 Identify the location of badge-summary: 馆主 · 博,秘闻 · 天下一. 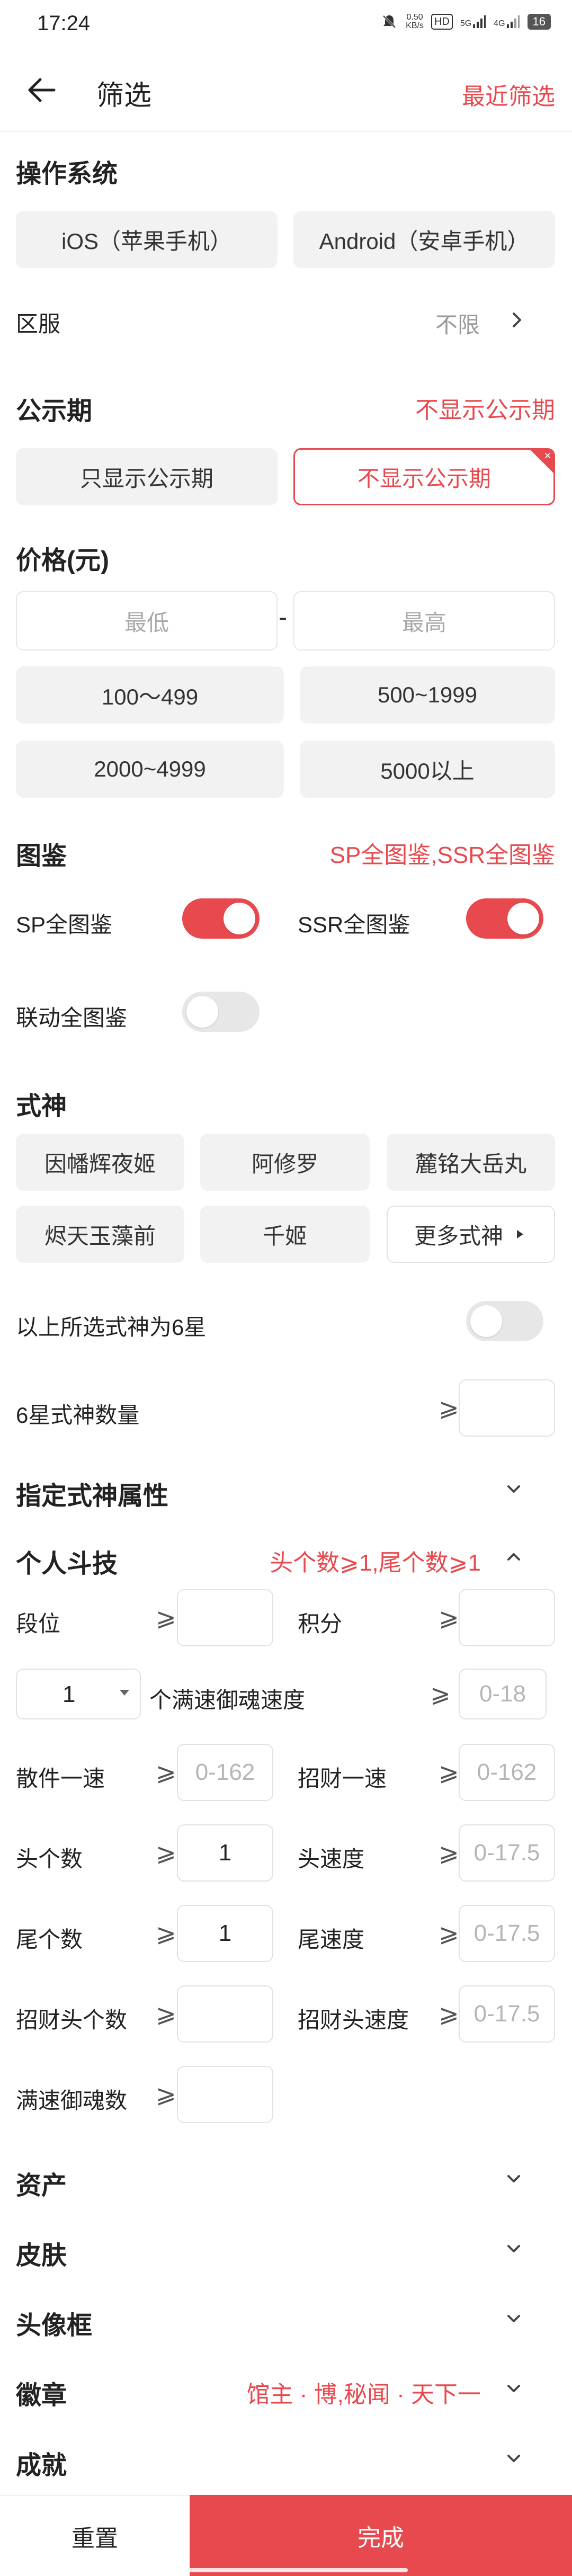
(364, 2395).